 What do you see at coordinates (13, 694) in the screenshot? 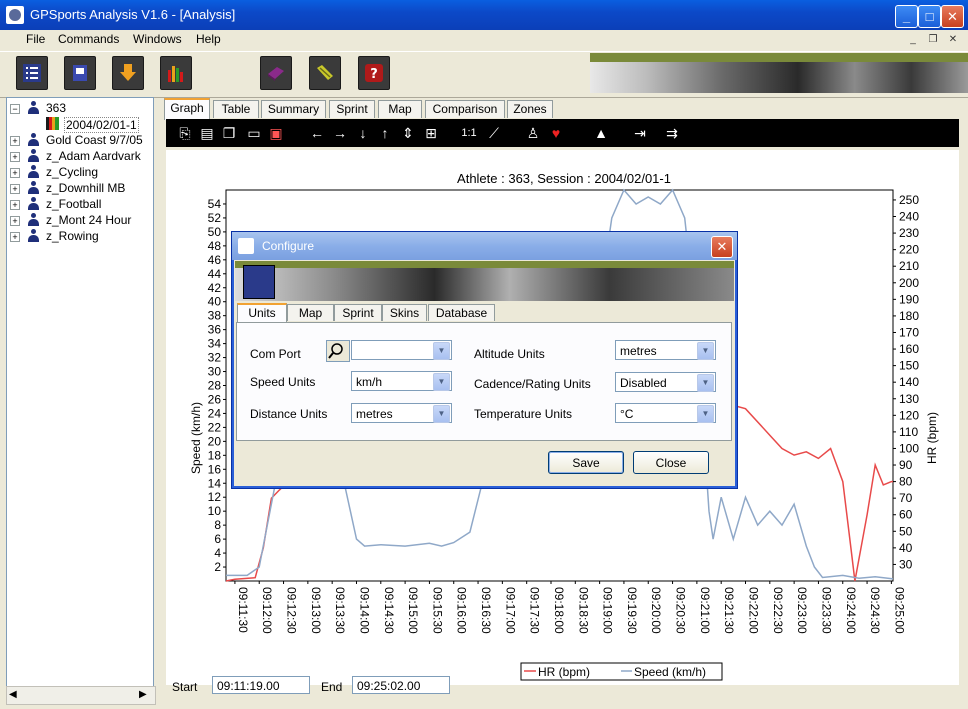
I see `scroll-left-icon: ◀` at bounding box center [13, 694].